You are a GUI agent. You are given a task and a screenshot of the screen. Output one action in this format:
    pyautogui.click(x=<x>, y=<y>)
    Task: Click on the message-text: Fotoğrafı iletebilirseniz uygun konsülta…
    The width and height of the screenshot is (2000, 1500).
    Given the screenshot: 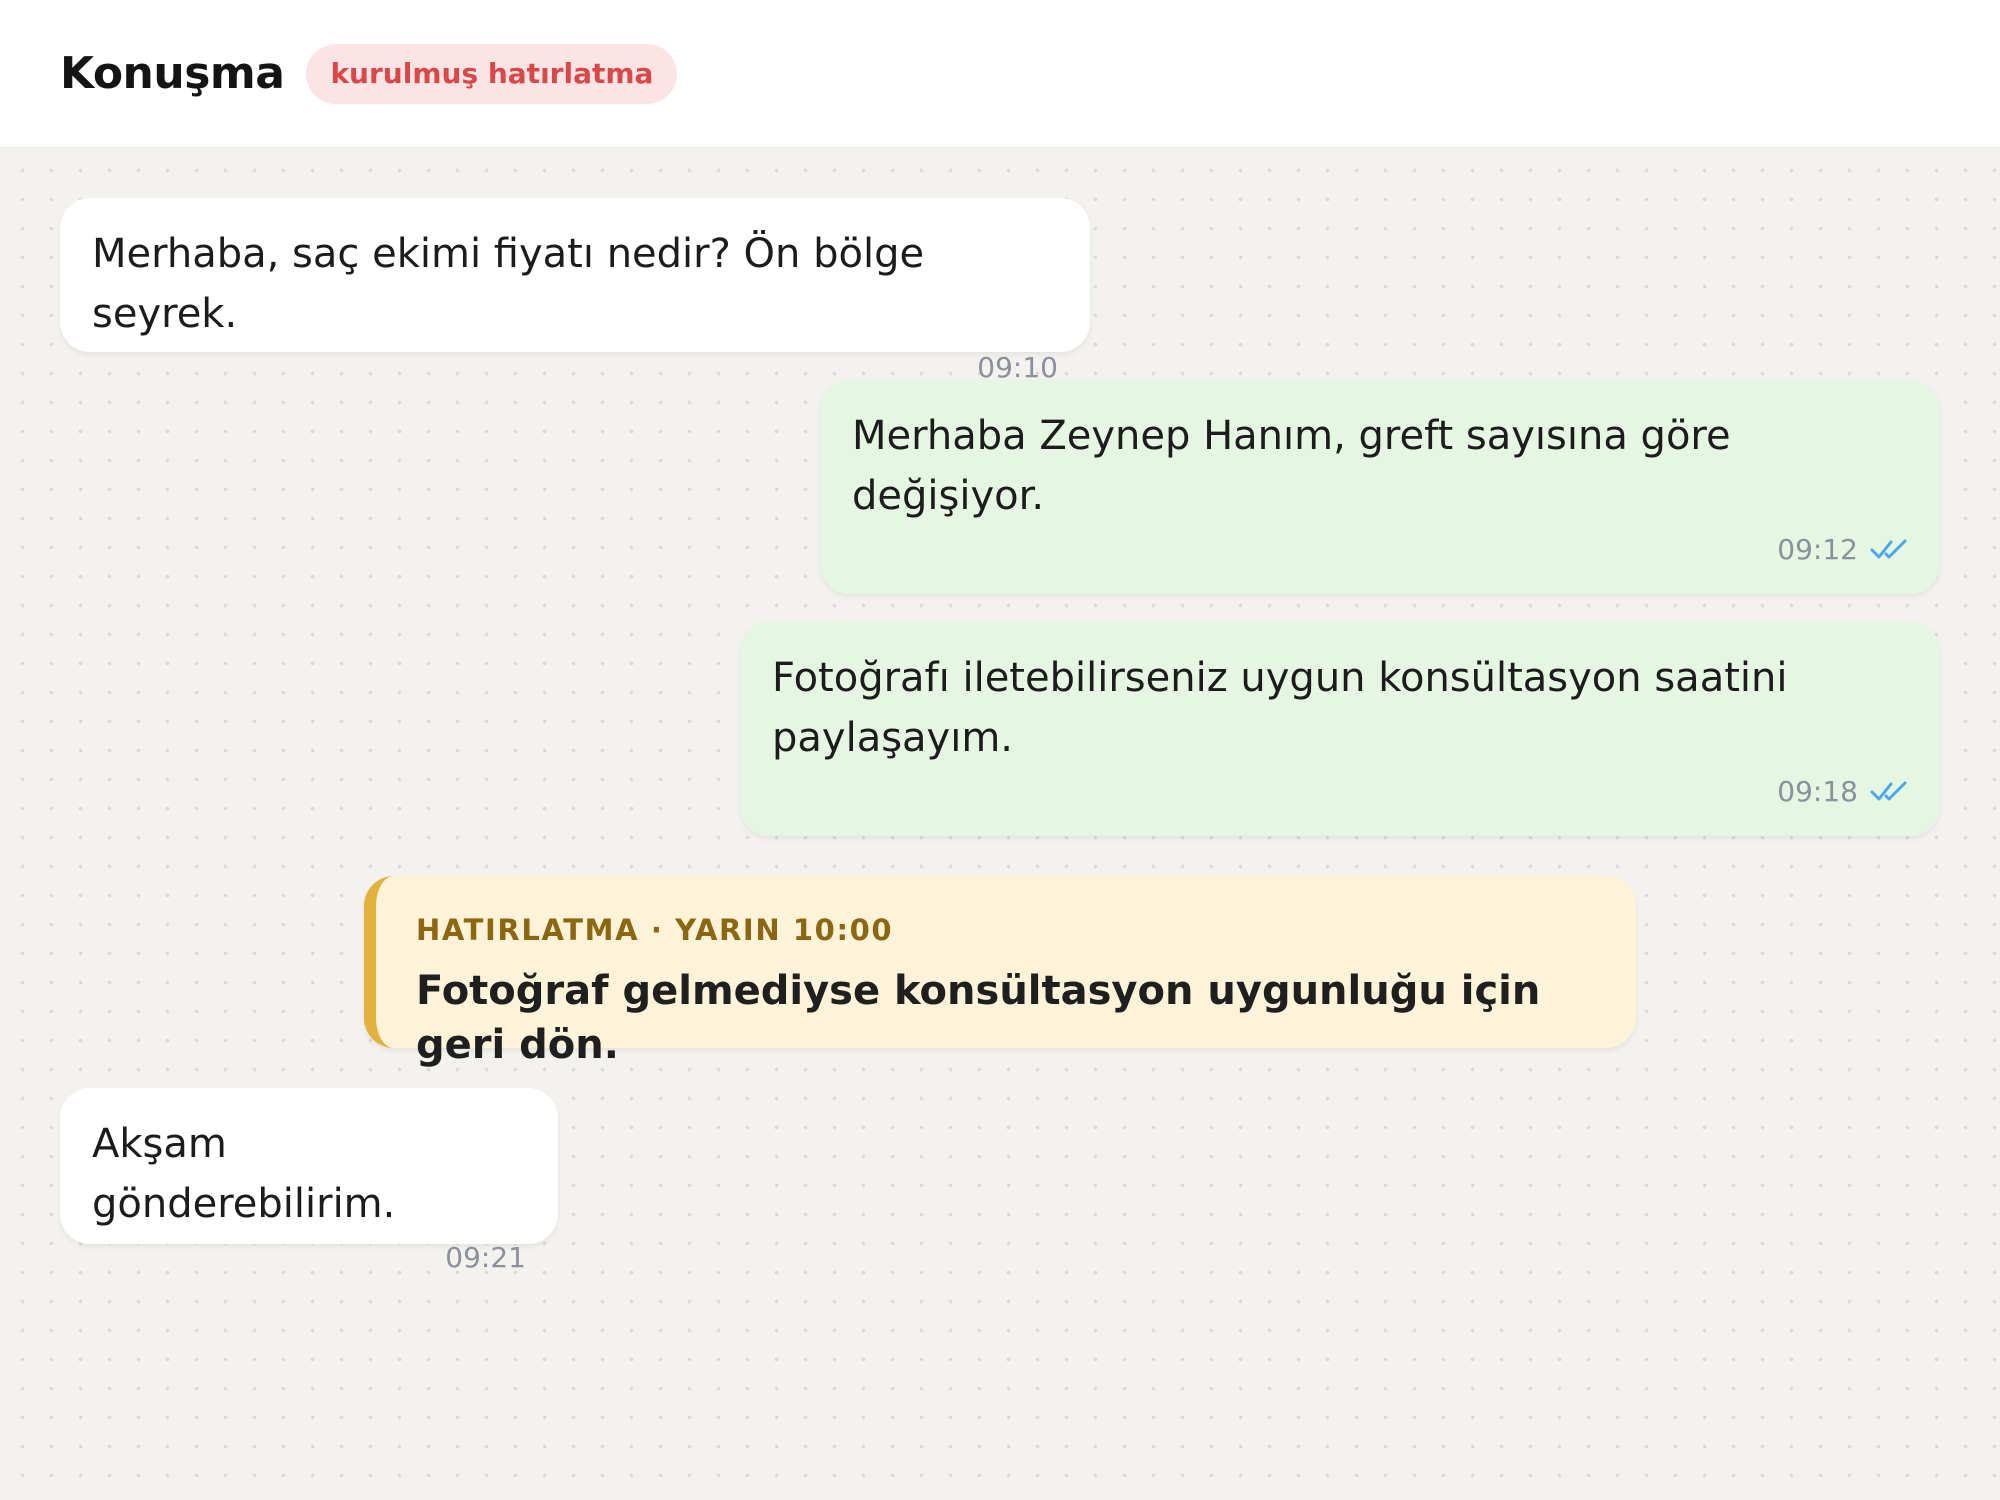 What is the action you would take?
    pyautogui.click(x=1280, y=708)
    